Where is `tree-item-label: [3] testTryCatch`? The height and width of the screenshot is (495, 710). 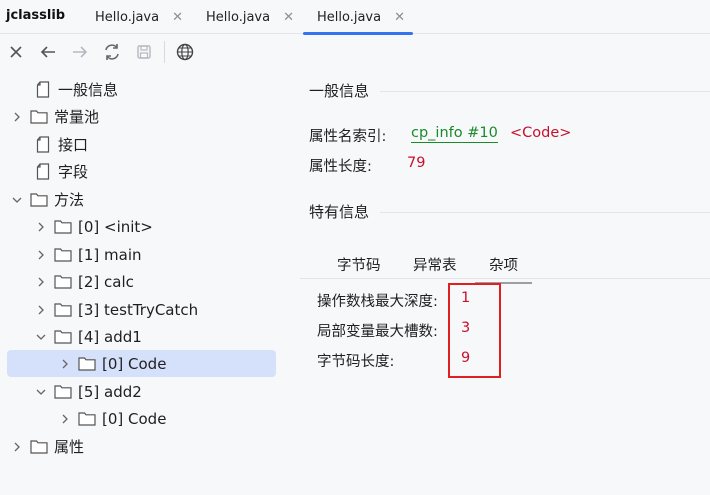
tree-item-label: [3] testTryCatch is located at coordinates (138, 309).